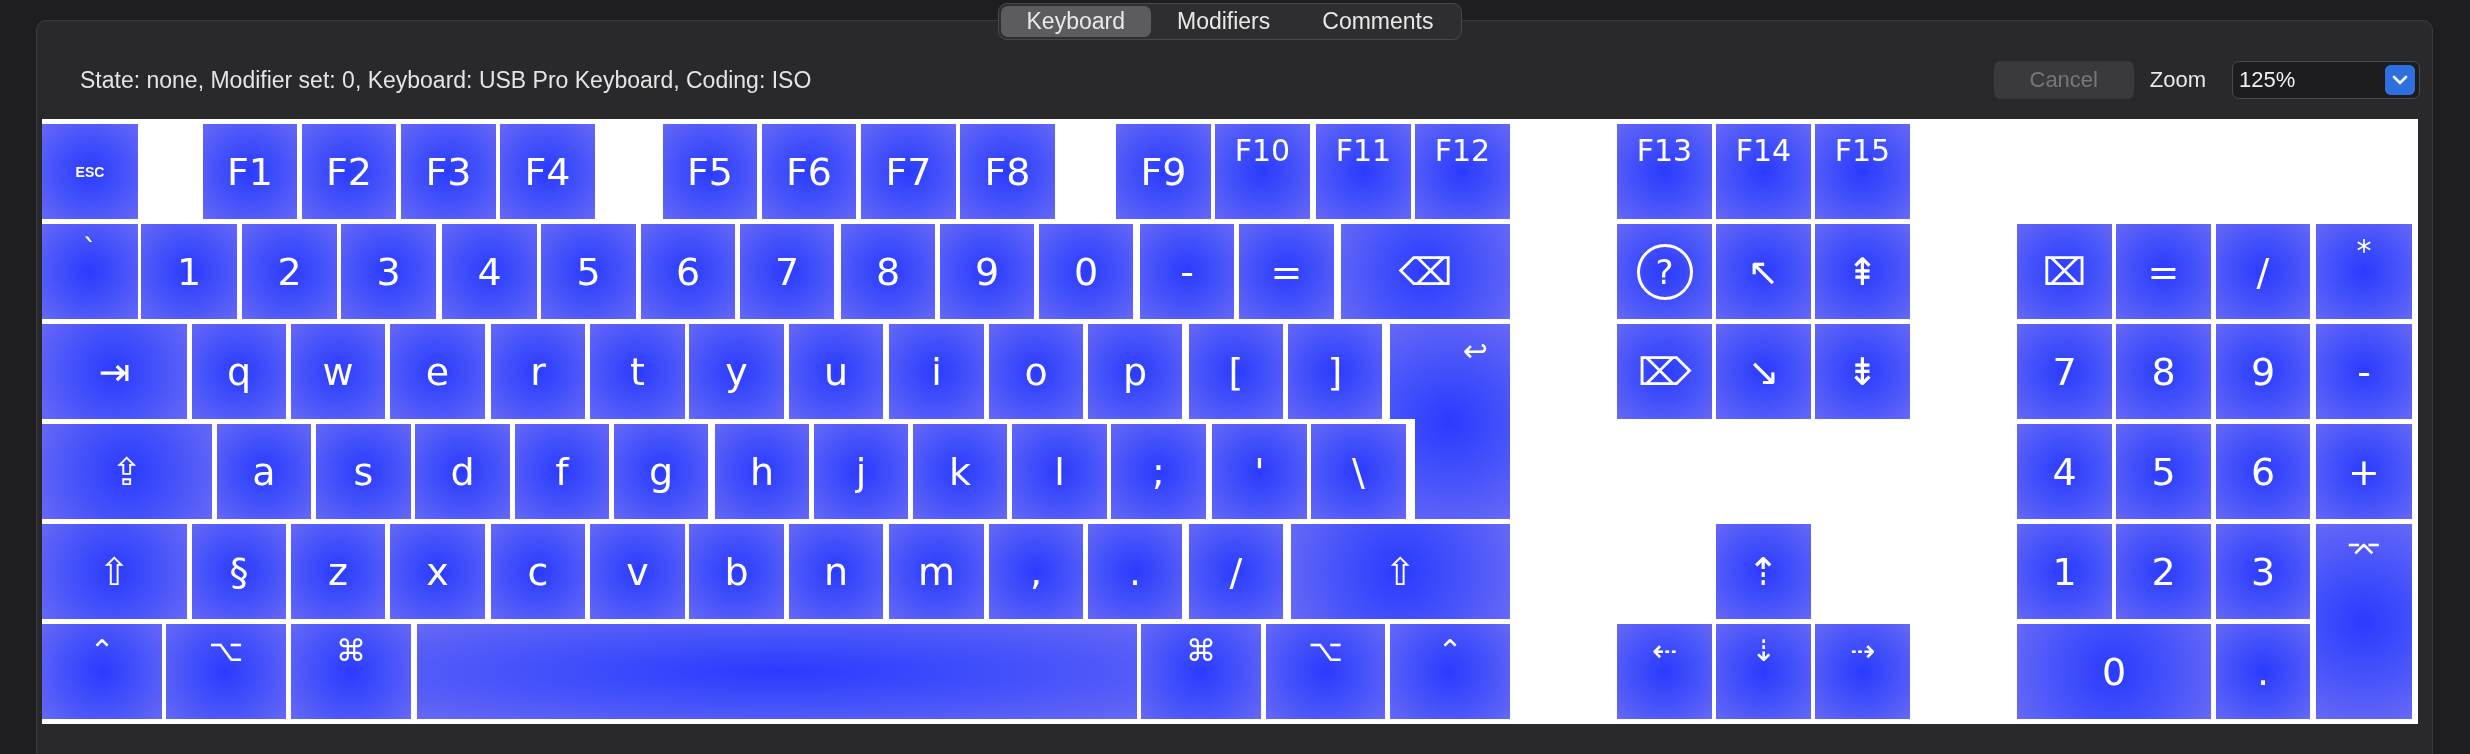  I want to click on tab: Modifiers, so click(1223, 21).